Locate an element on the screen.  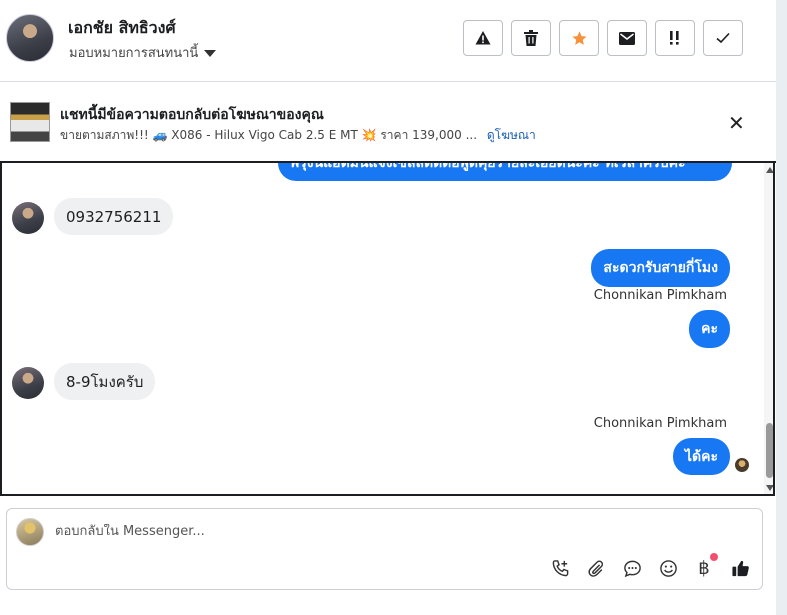
message-text: 0932756211 is located at coordinates (114, 216).